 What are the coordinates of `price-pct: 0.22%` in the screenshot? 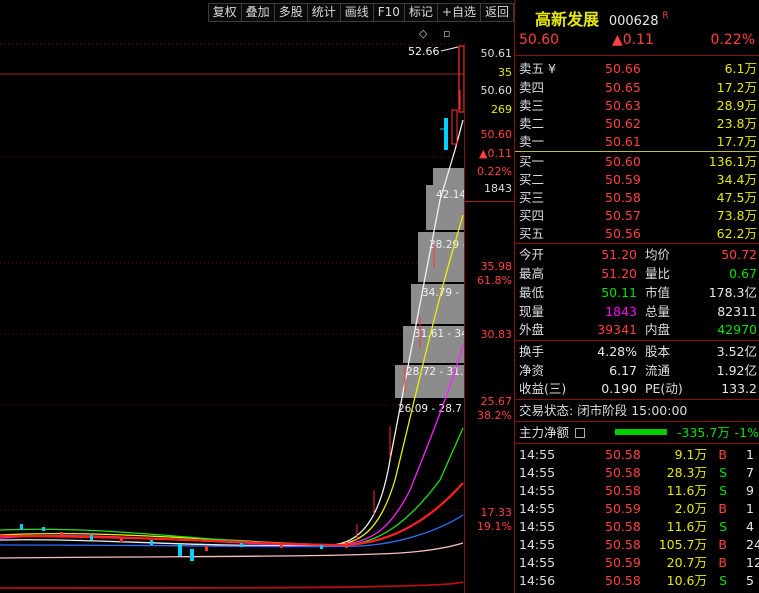 It's located at (732, 40).